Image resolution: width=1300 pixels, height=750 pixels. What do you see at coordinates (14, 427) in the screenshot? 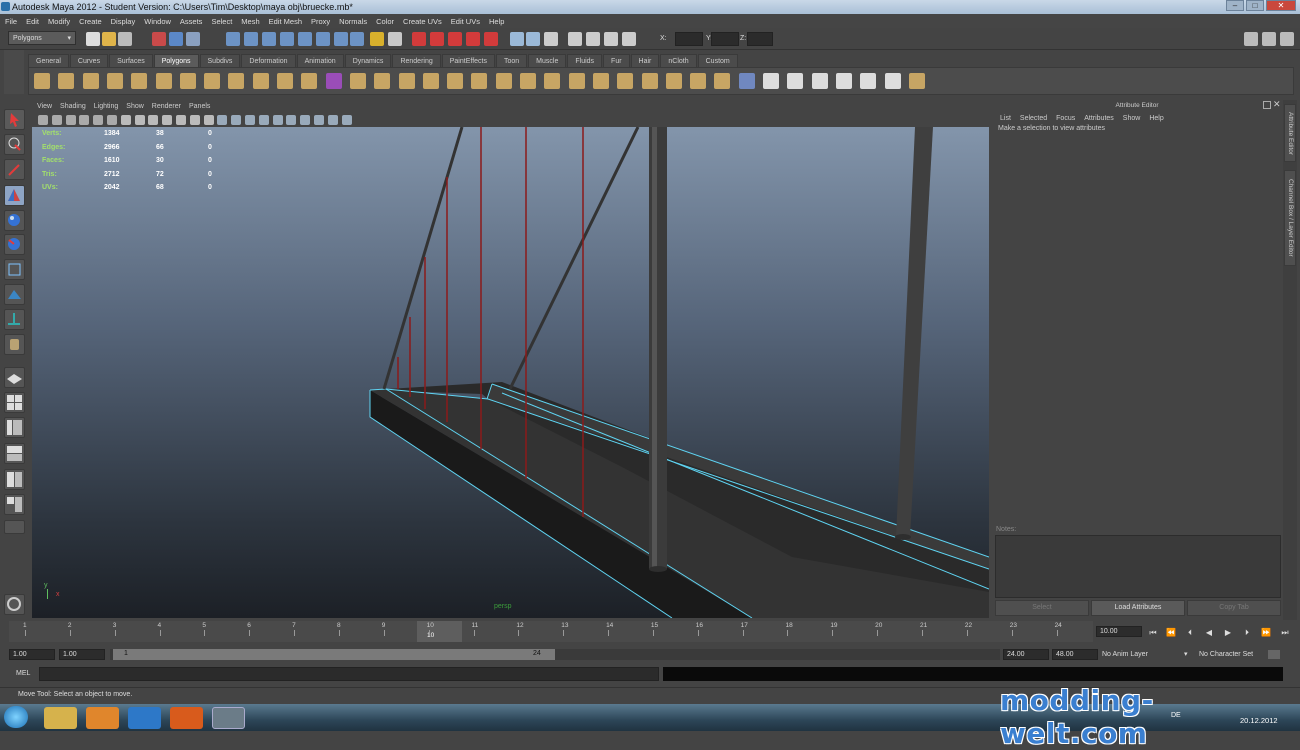
I see `persp-outliner-layout-icon` at bounding box center [14, 427].